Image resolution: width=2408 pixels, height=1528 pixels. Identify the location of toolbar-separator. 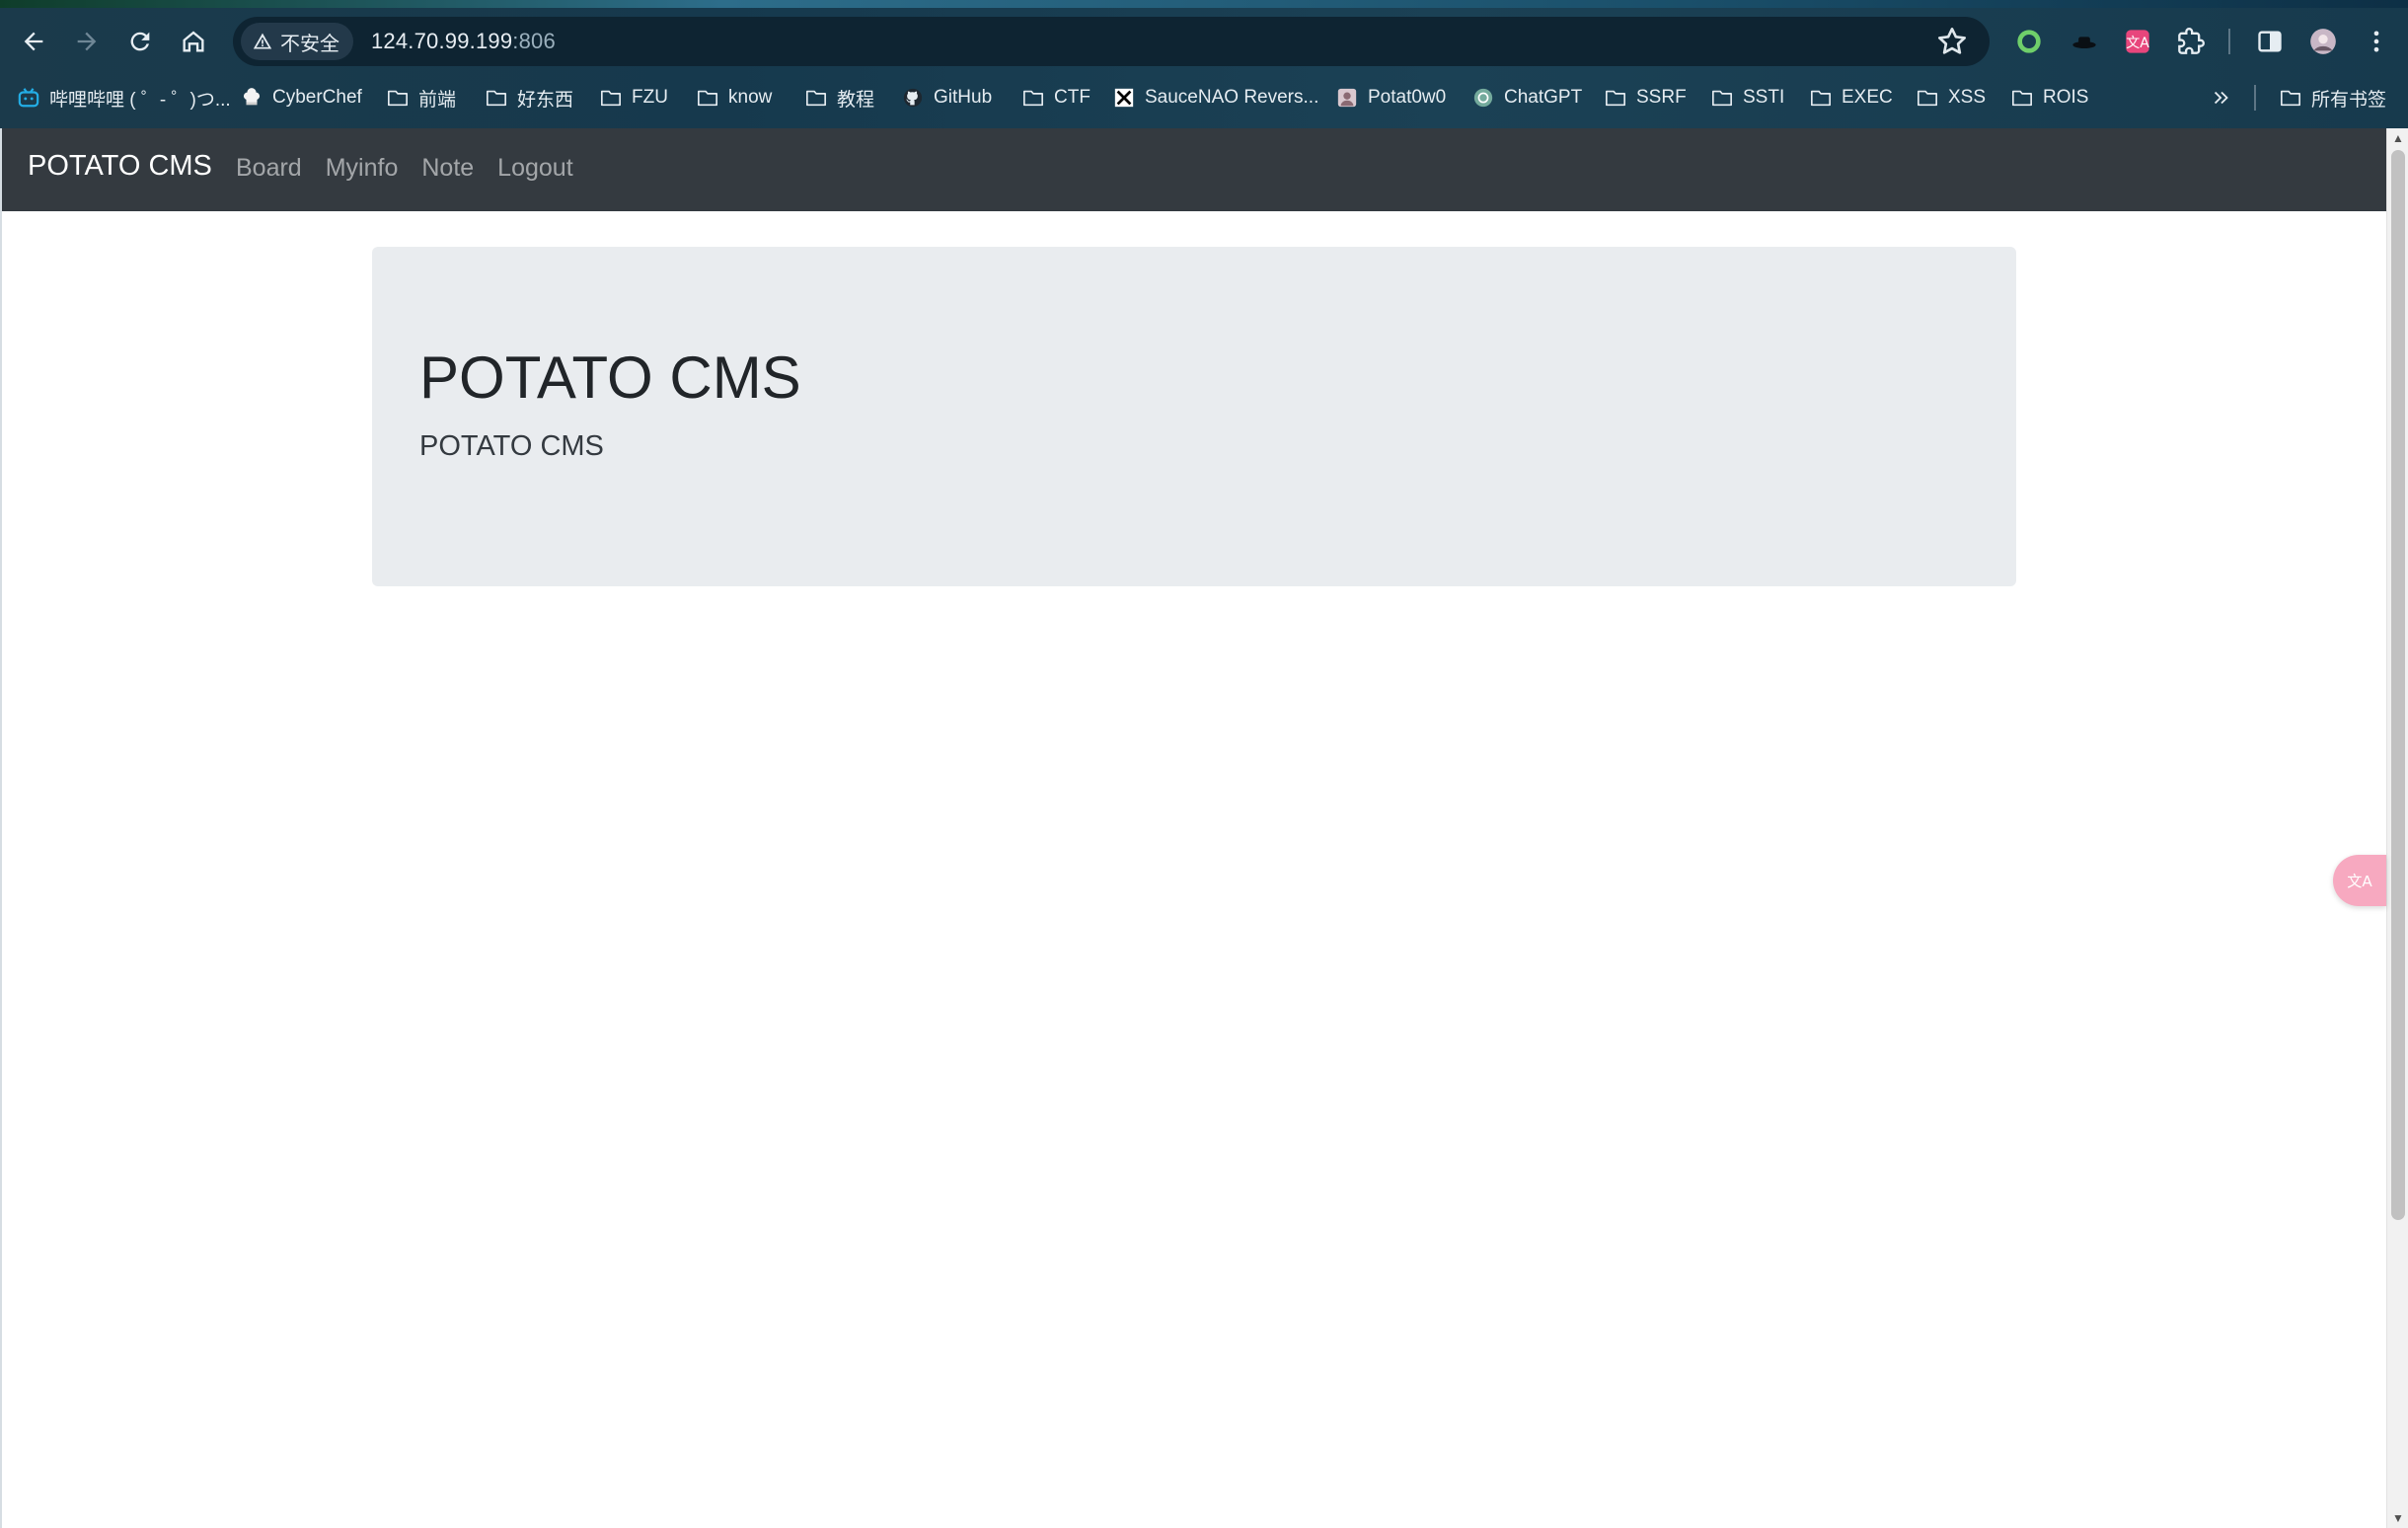
(2229, 42).